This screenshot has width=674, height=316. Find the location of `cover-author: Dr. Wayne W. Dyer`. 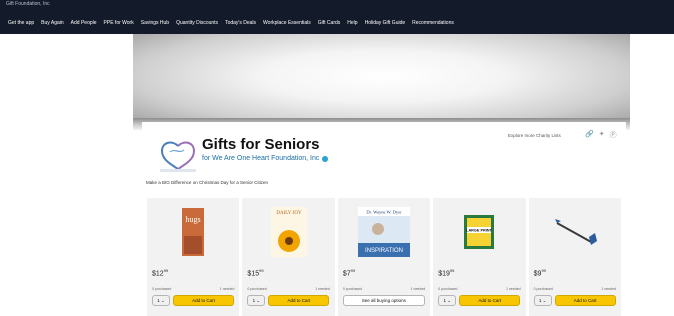

cover-author: Dr. Wayne W. Dyer is located at coordinates (384, 212).